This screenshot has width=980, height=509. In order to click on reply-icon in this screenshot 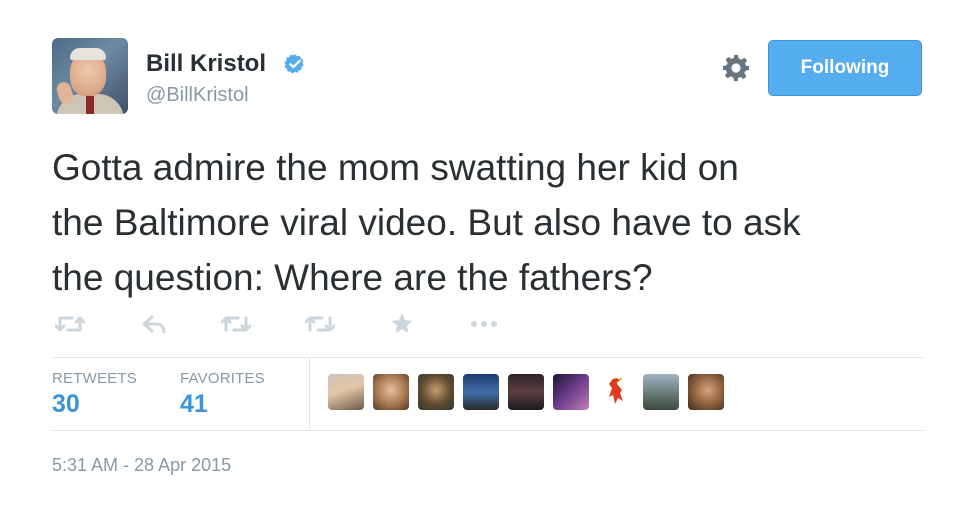, I will do `click(154, 324)`.